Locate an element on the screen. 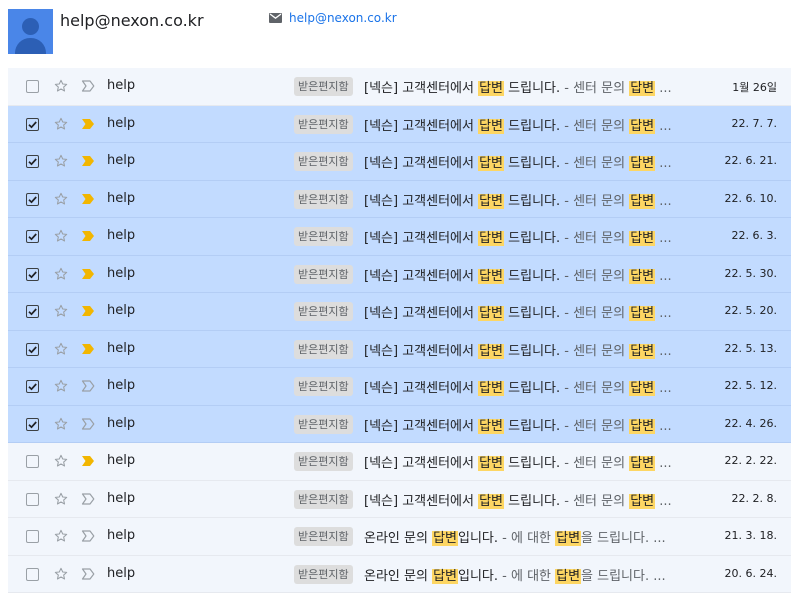  subject-text: 드립니다. is located at coordinates (532, 388).